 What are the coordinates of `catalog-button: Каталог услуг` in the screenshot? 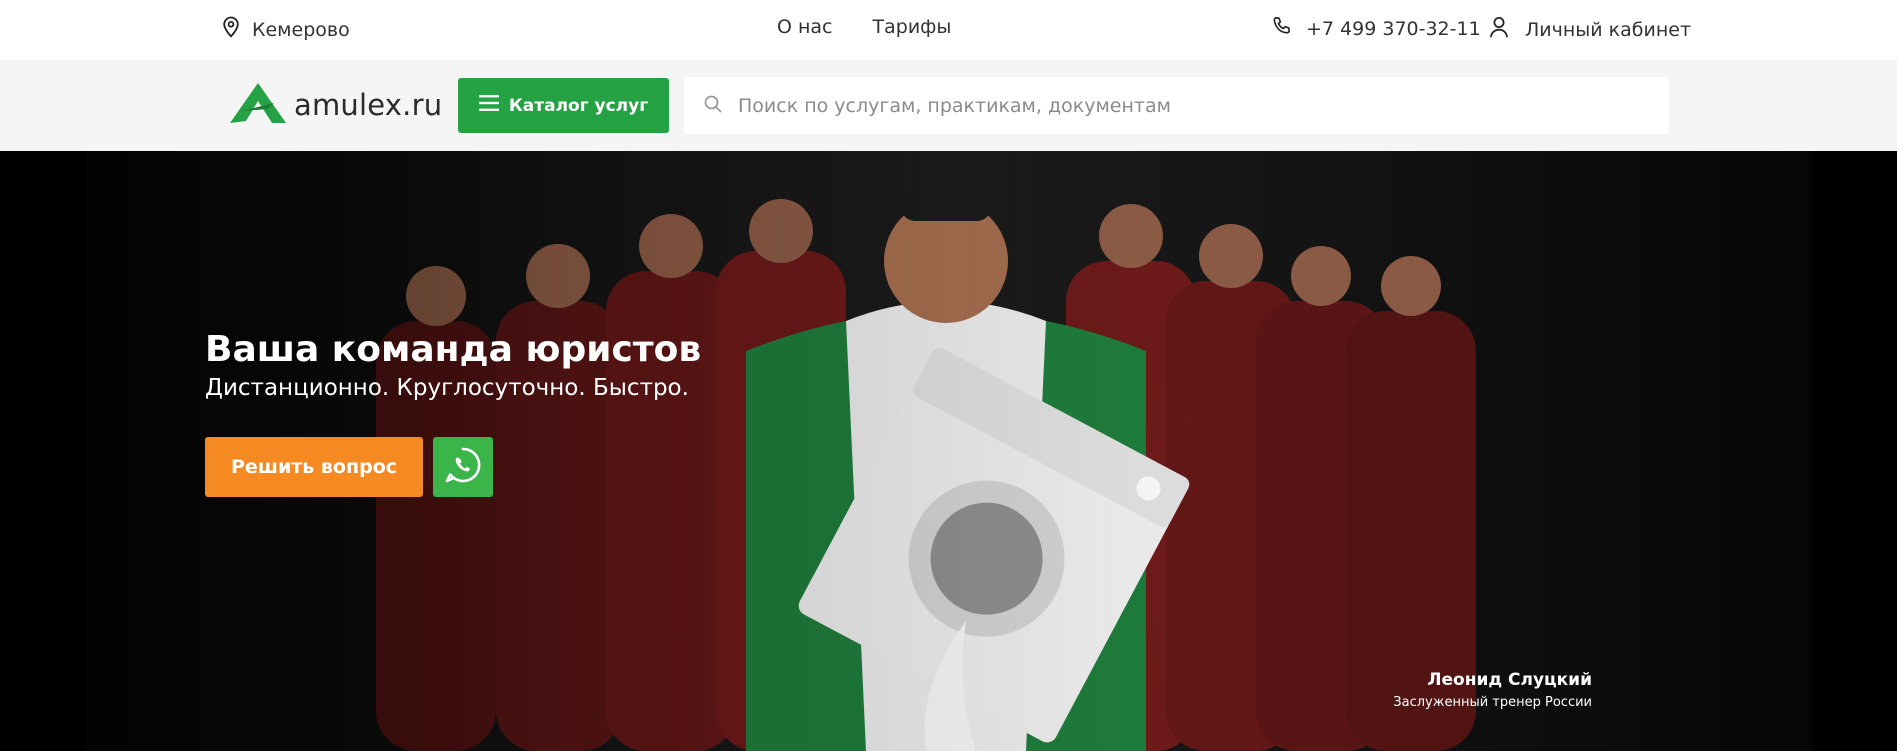 It's located at (563, 105).